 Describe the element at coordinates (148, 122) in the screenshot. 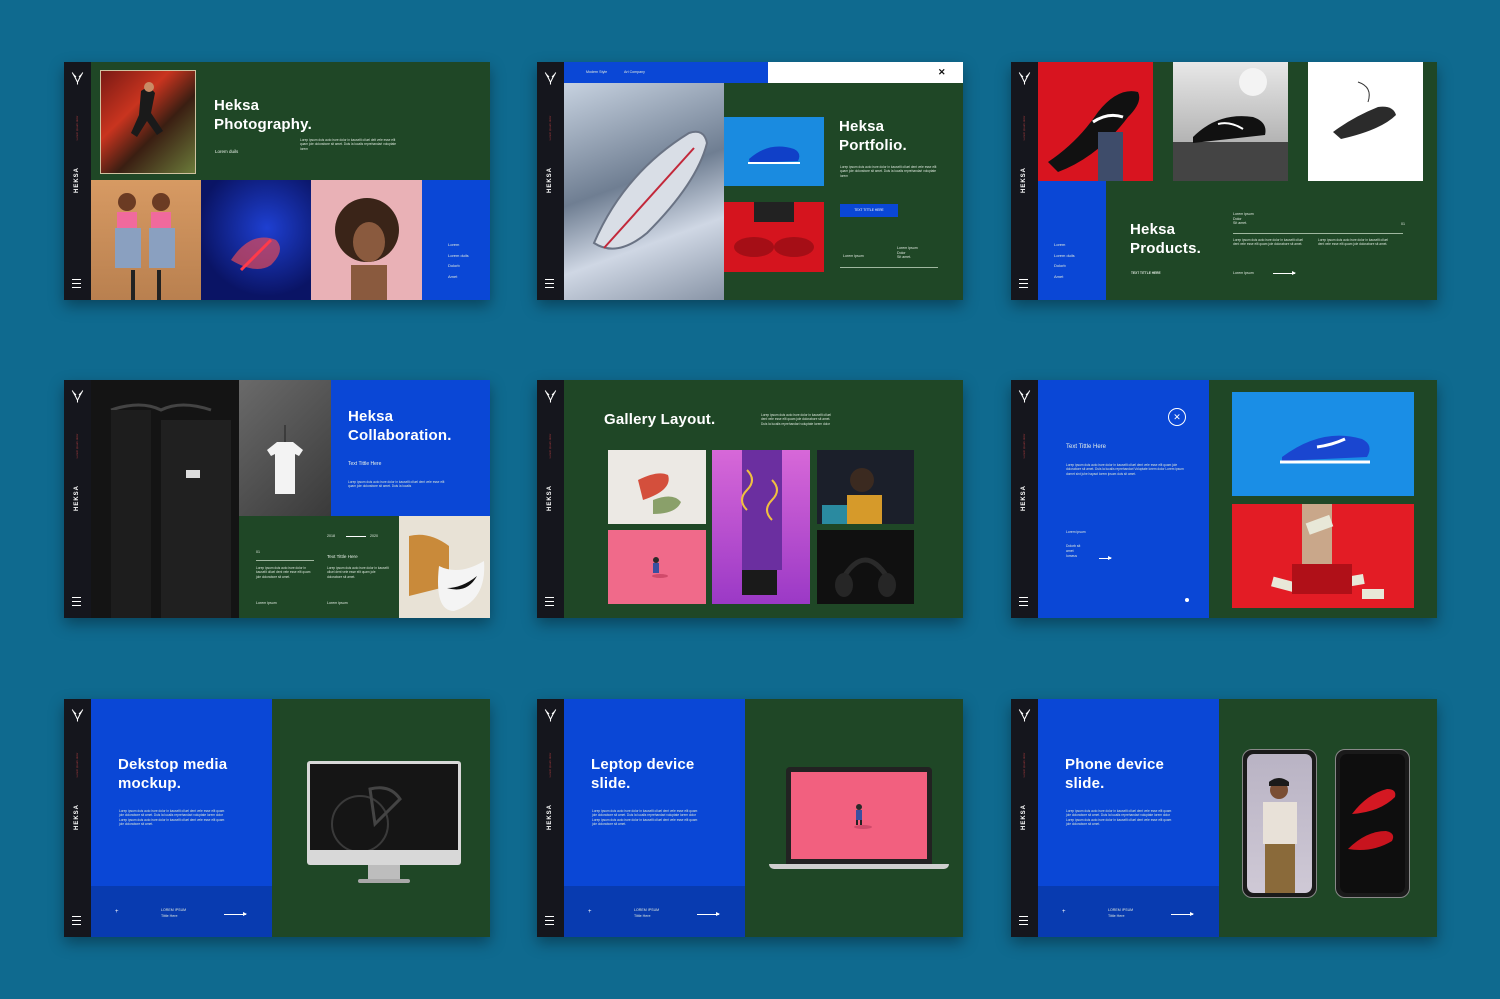

I see `photo-dancer` at that location.